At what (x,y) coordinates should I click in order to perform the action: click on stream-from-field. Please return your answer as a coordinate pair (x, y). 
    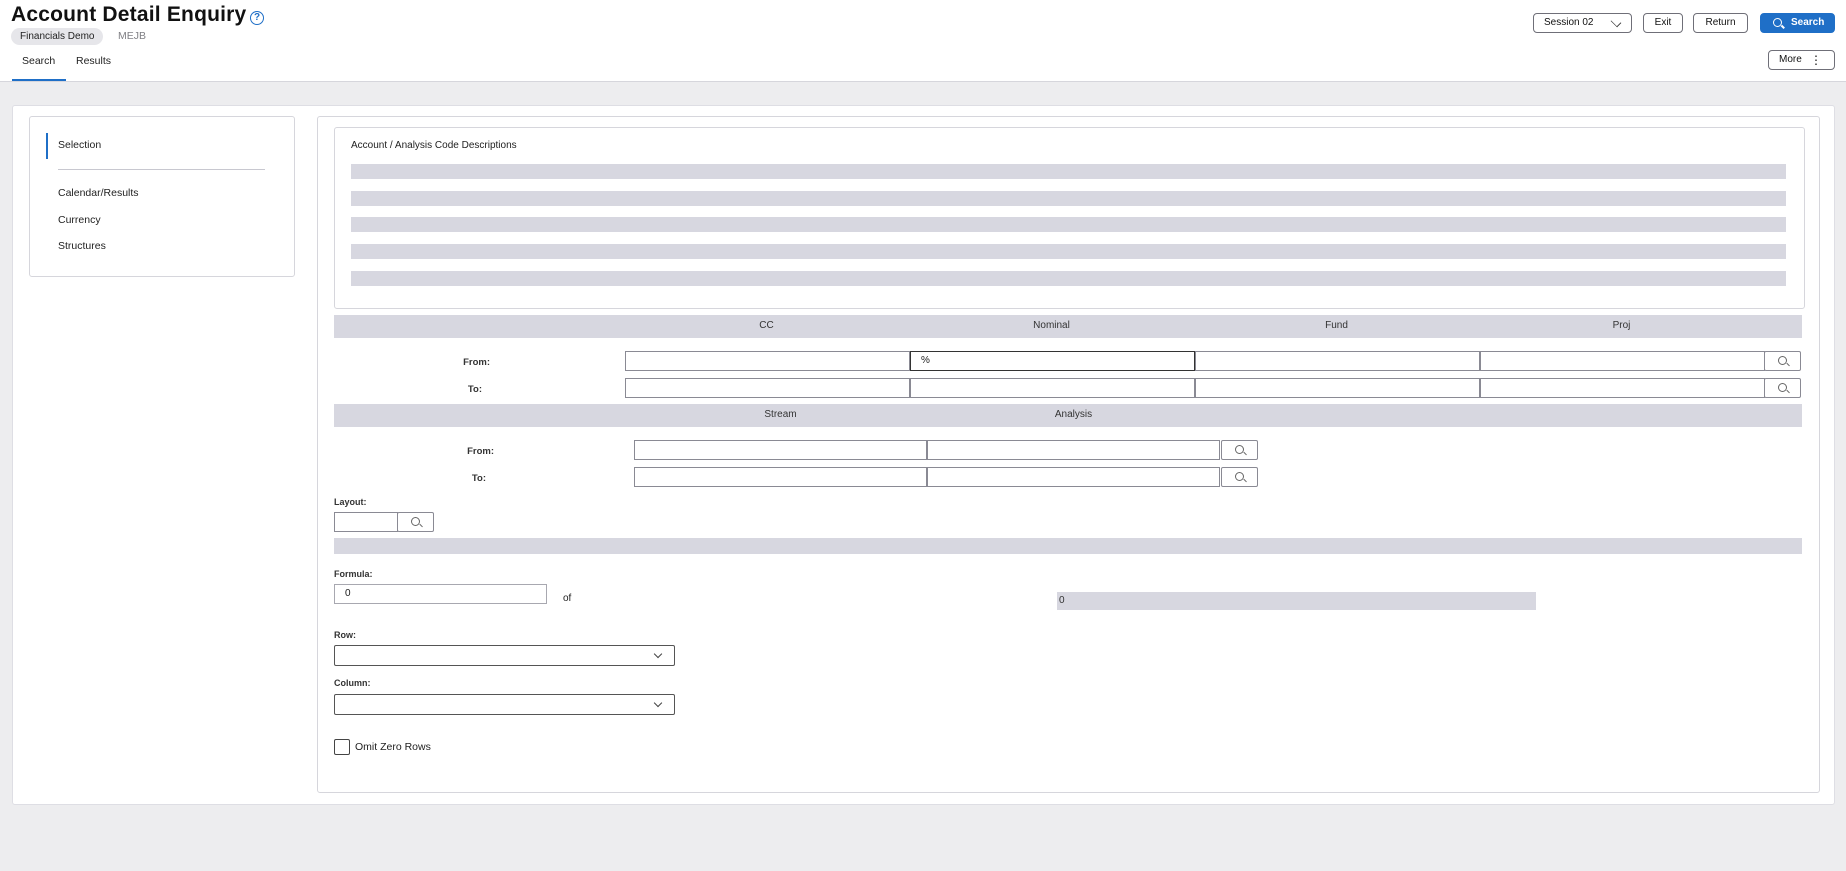
    Looking at the image, I should click on (780, 450).